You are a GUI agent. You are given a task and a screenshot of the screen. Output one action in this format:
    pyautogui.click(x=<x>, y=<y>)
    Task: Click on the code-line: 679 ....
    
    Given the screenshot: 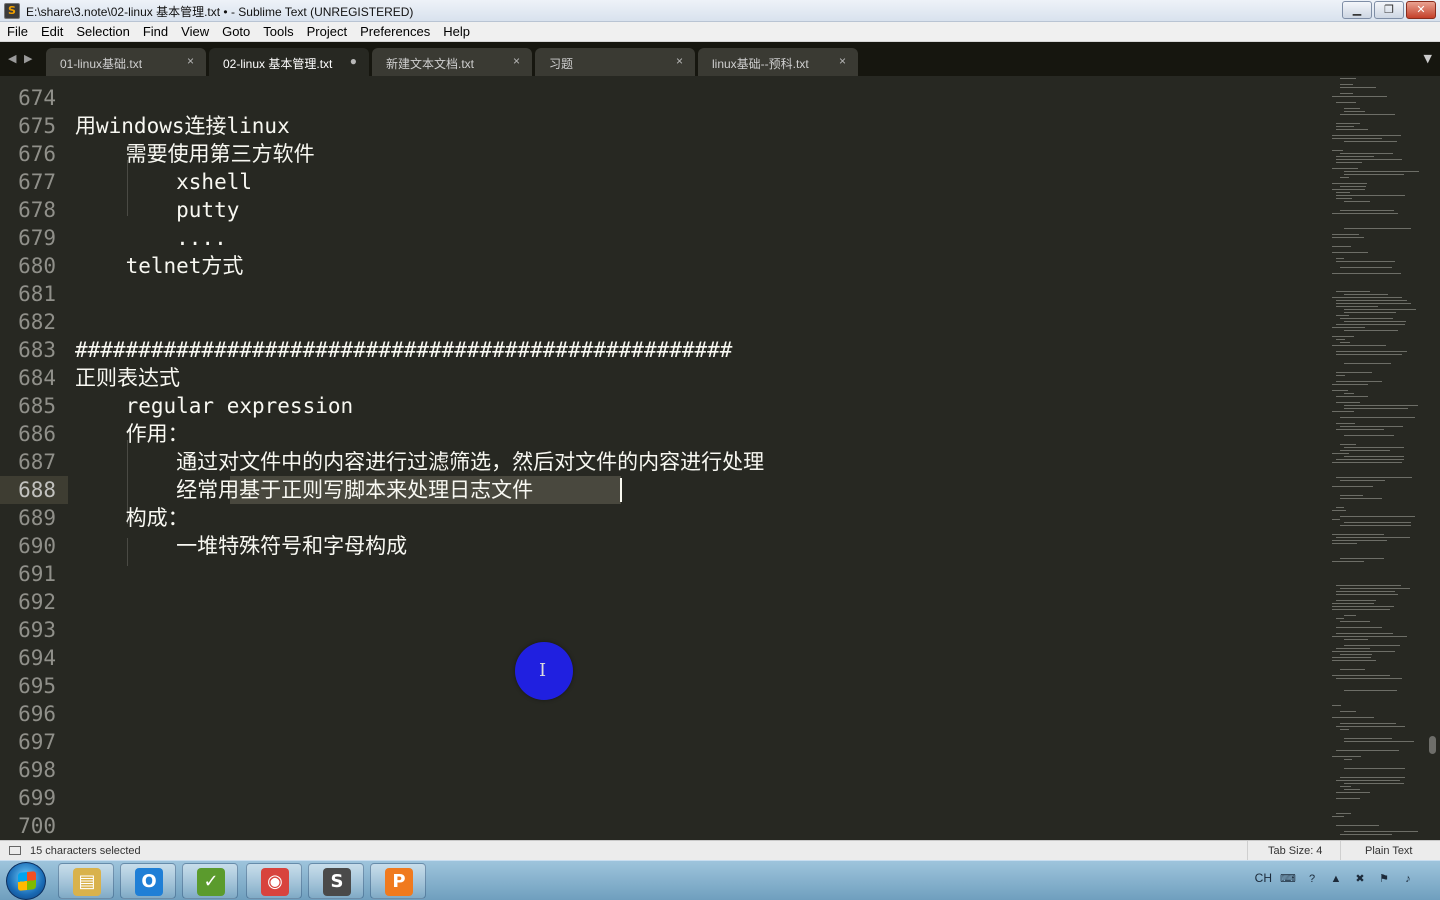 What is the action you would take?
    pyautogui.click(x=660, y=238)
    